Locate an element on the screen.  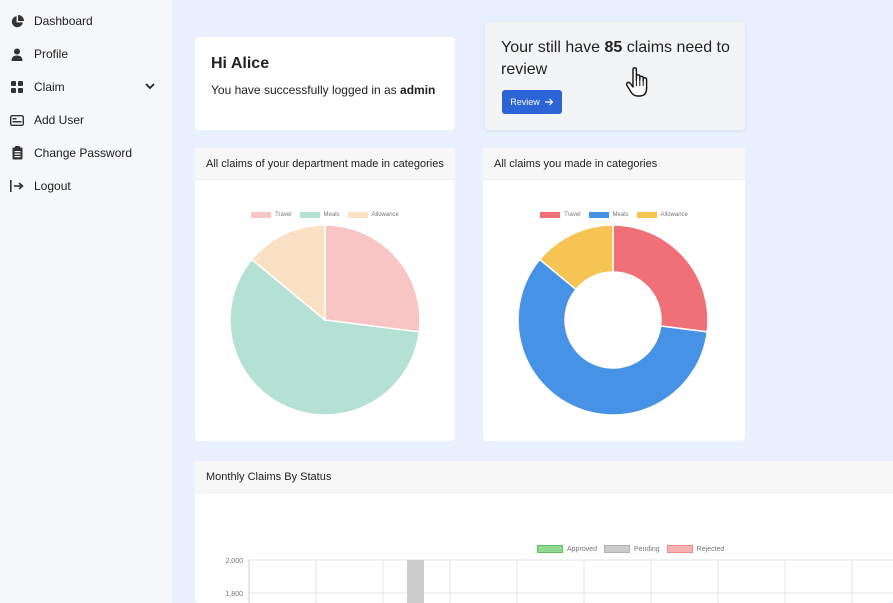
department-pie-chart is located at coordinates (325, 320).